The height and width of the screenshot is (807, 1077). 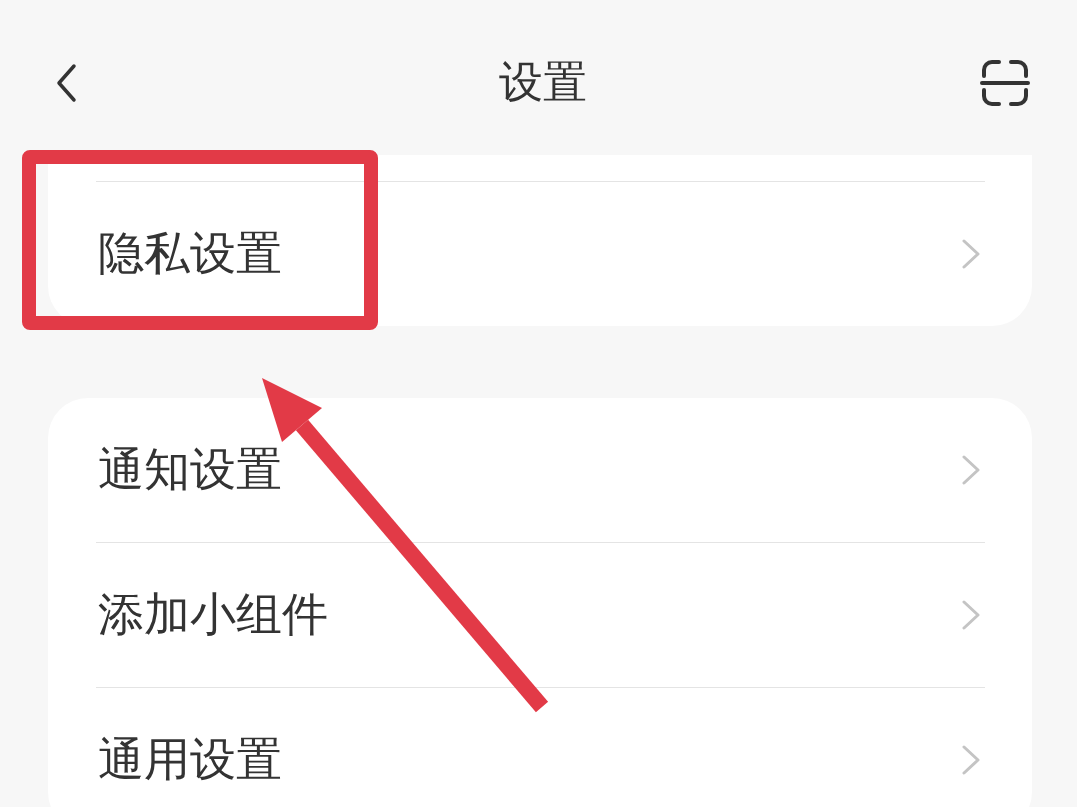 What do you see at coordinates (1005, 82) in the screenshot?
I see `scan-icon` at bounding box center [1005, 82].